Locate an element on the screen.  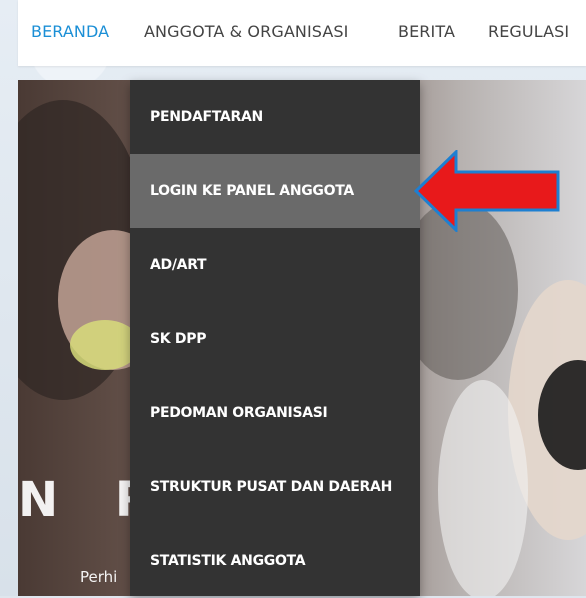
dropdown-item-pedoman-organisasi: PEDOMAN ORGANISASI is located at coordinates (275, 413).